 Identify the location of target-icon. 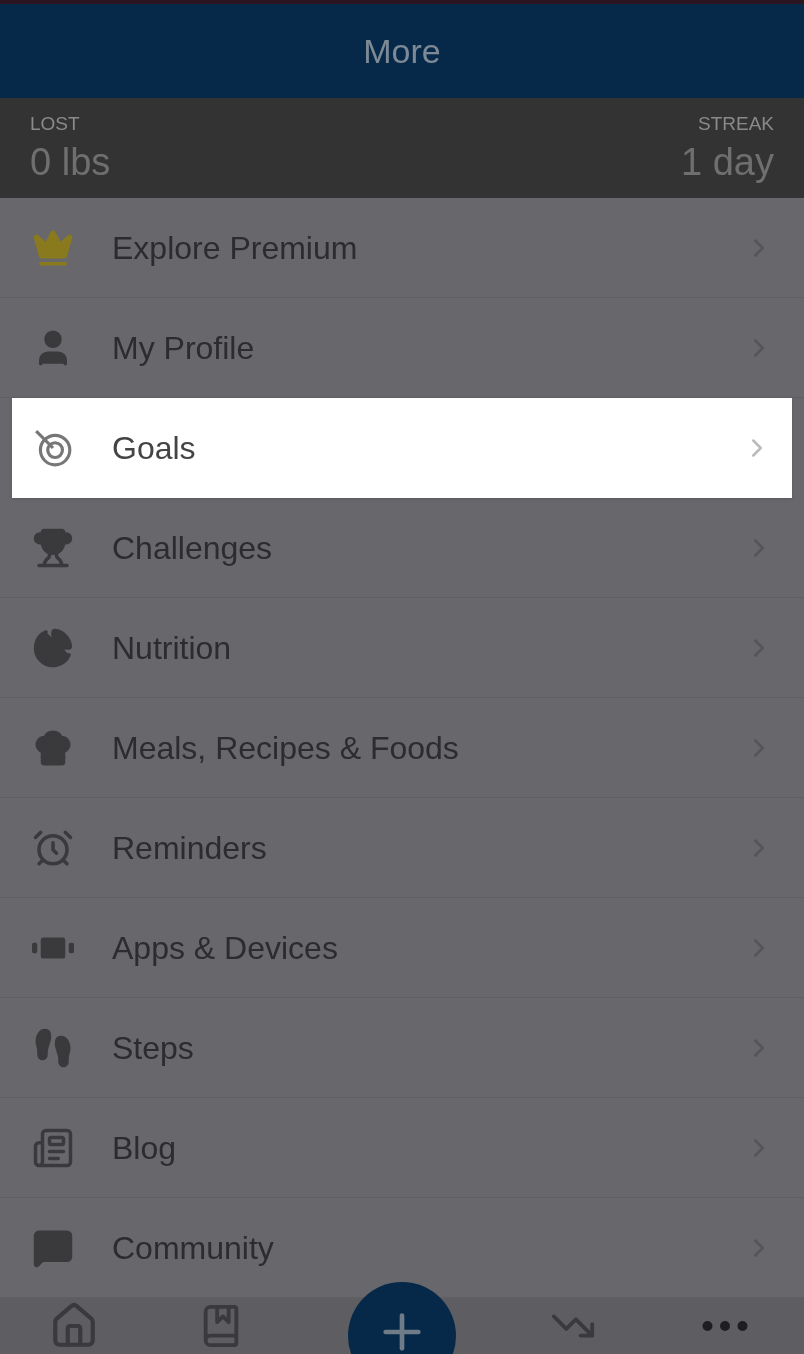
(53, 448).